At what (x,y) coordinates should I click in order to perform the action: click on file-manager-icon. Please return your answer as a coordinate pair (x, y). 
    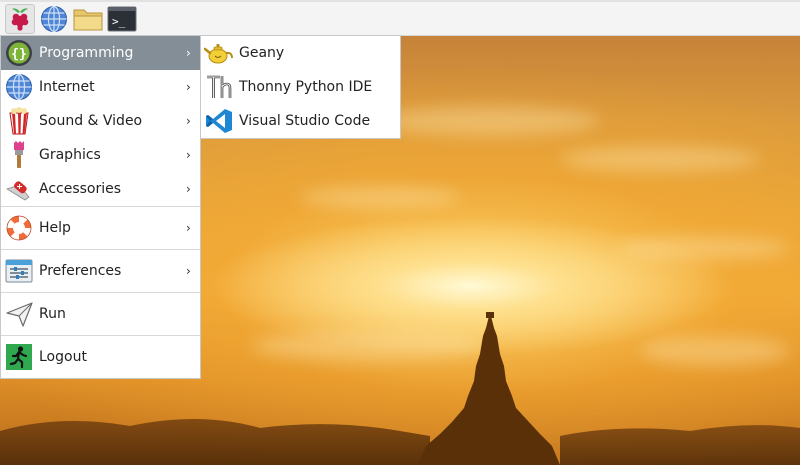
    Looking at the image, I should click on (88, 19).